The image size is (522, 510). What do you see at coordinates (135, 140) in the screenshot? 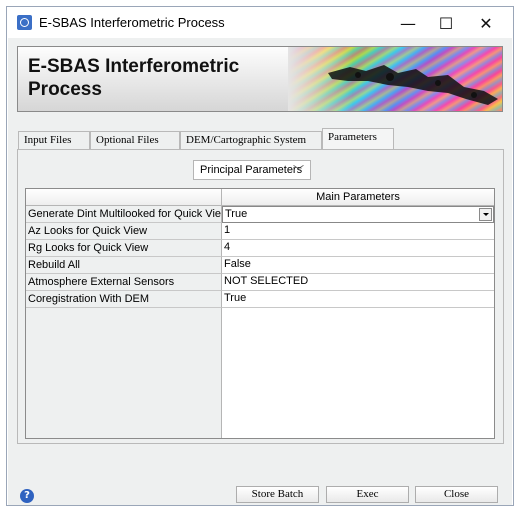
I see `tab-optional-files: Optional Files` at bounding box center [135, 140].